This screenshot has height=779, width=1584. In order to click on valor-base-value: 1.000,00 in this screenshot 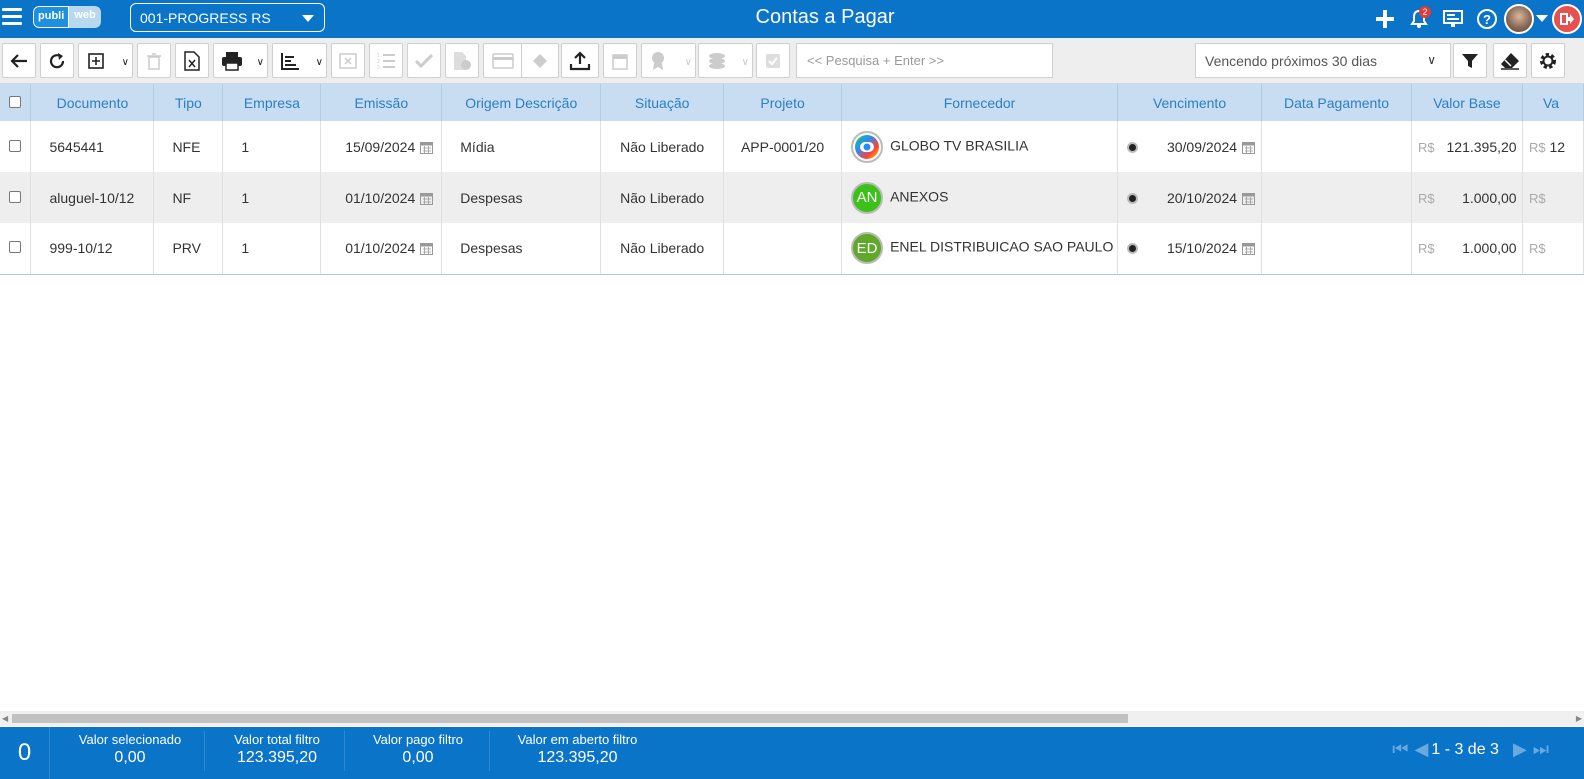, I will do `click(1489, 197)`.